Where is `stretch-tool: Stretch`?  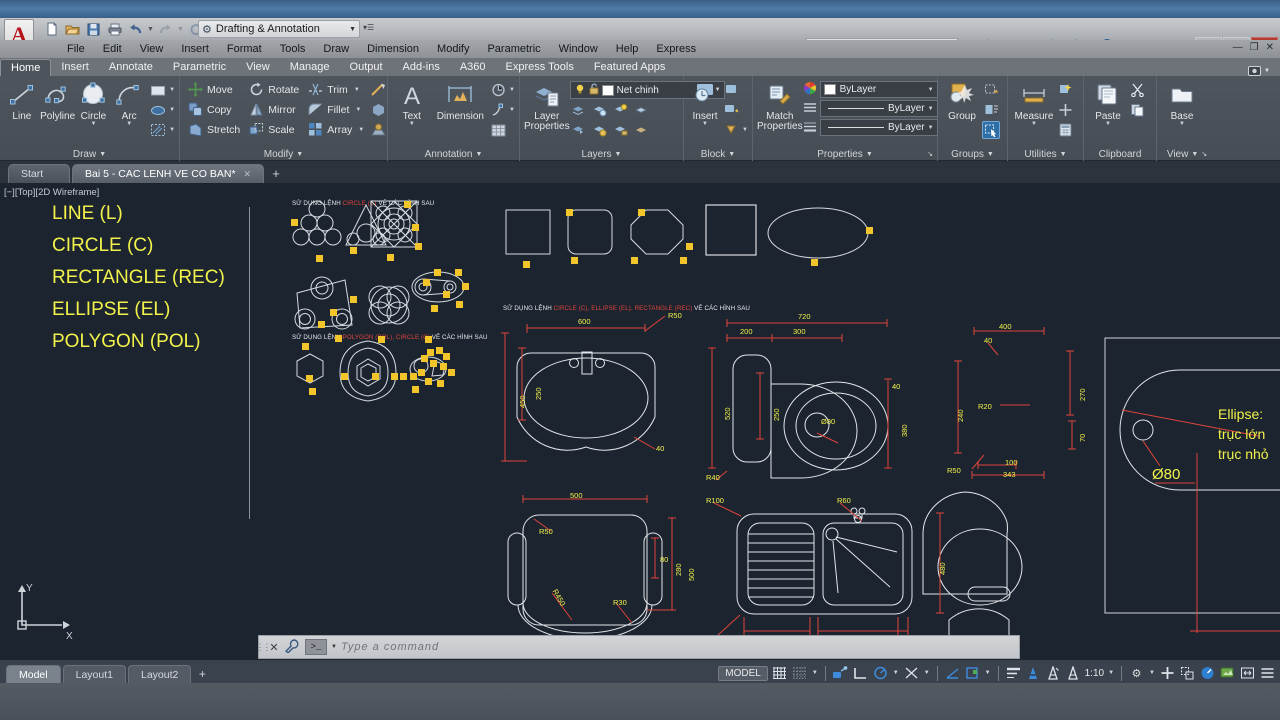
stretch-tool: Stretch is located at coordinates (213, 129).